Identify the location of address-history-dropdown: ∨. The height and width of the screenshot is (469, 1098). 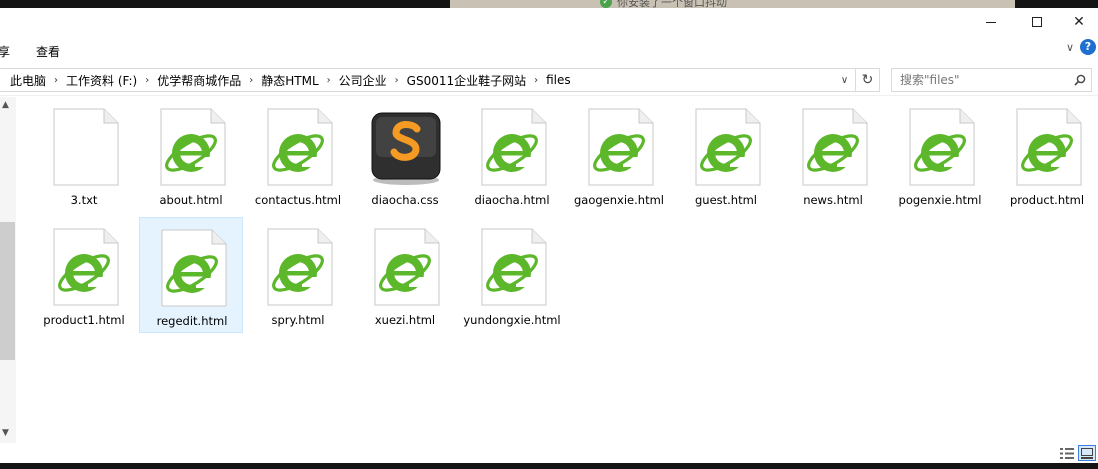
(844, 80).